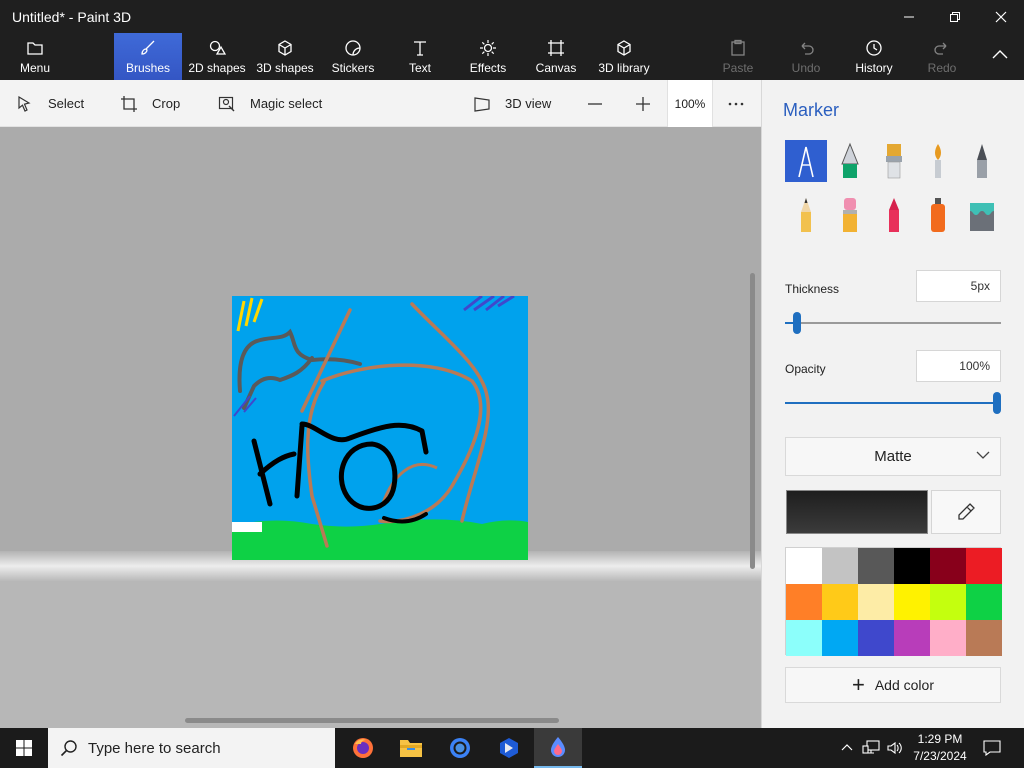 Image resolution: width=1024 pixels, height=768 pixels. Describe the element at coordinates (894, 215) in the screenshot. I see `crayon-brush` at that location.